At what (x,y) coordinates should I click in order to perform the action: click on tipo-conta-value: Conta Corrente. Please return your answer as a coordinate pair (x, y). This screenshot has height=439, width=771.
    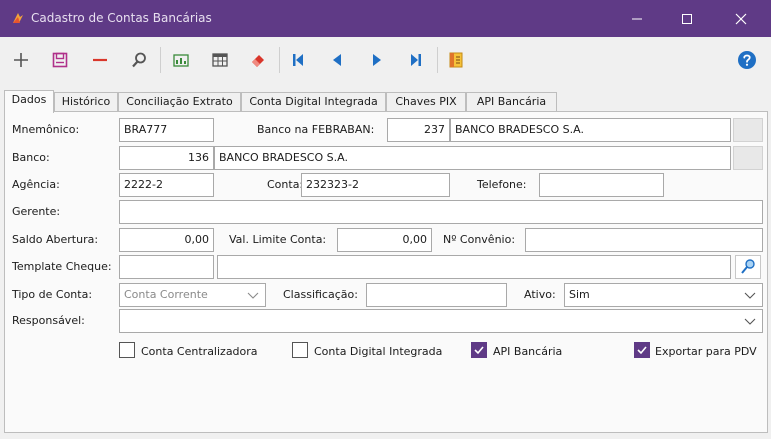
    Looking at the image, I should click on (166, 294).